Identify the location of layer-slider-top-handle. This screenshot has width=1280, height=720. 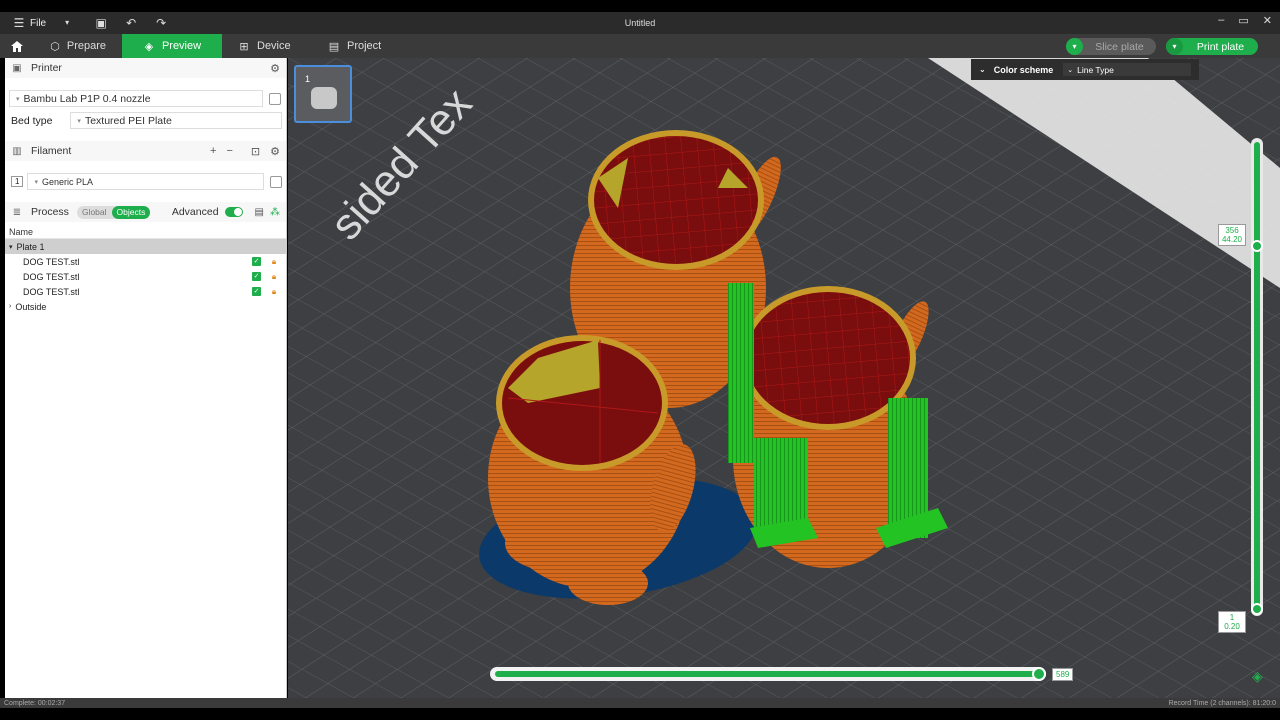
(1257, 246).